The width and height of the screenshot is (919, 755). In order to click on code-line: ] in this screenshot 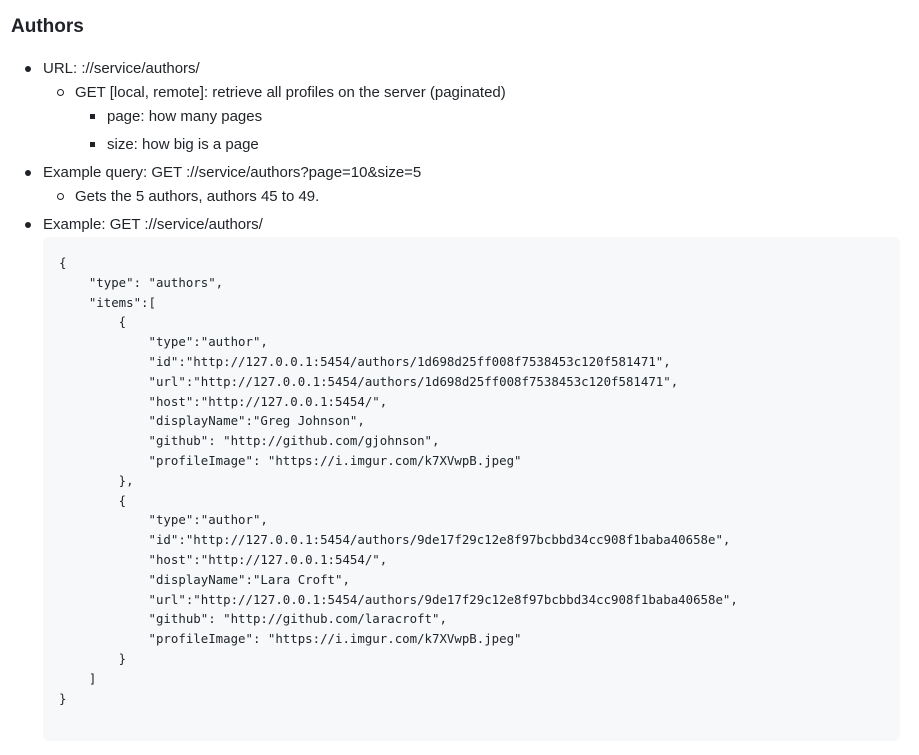, I will do `click(78, 678)`.